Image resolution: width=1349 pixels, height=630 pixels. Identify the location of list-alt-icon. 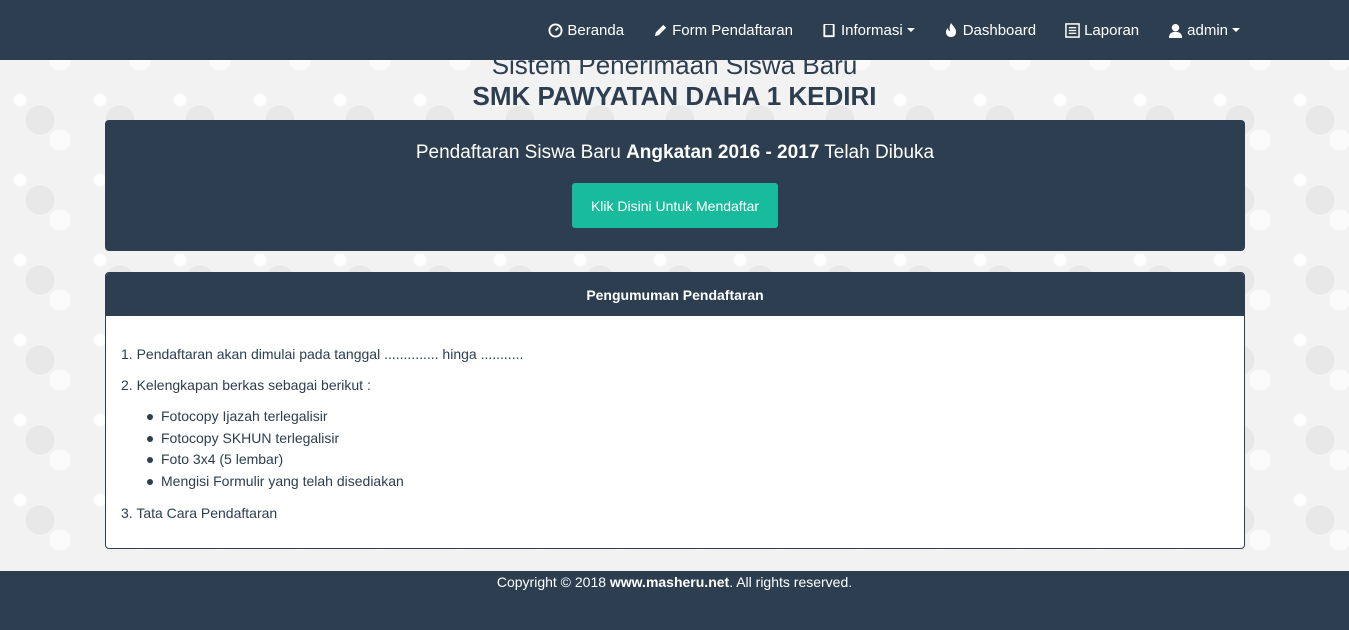
(1072, 30).